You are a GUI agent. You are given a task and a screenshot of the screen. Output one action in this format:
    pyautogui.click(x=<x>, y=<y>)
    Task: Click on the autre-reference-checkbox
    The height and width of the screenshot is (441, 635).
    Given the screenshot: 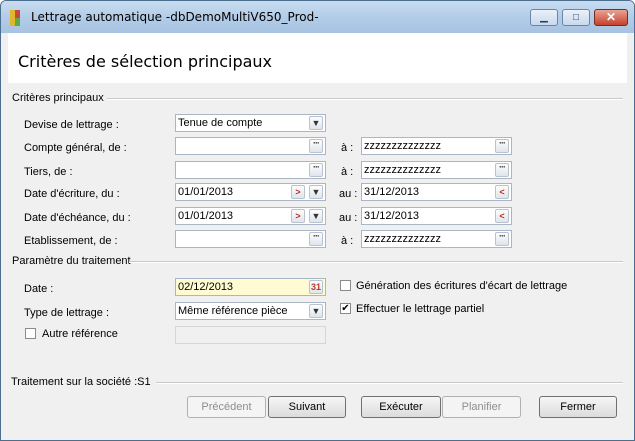 What is the action you would take?
    pyautogui.click(x=30, y=333)
    